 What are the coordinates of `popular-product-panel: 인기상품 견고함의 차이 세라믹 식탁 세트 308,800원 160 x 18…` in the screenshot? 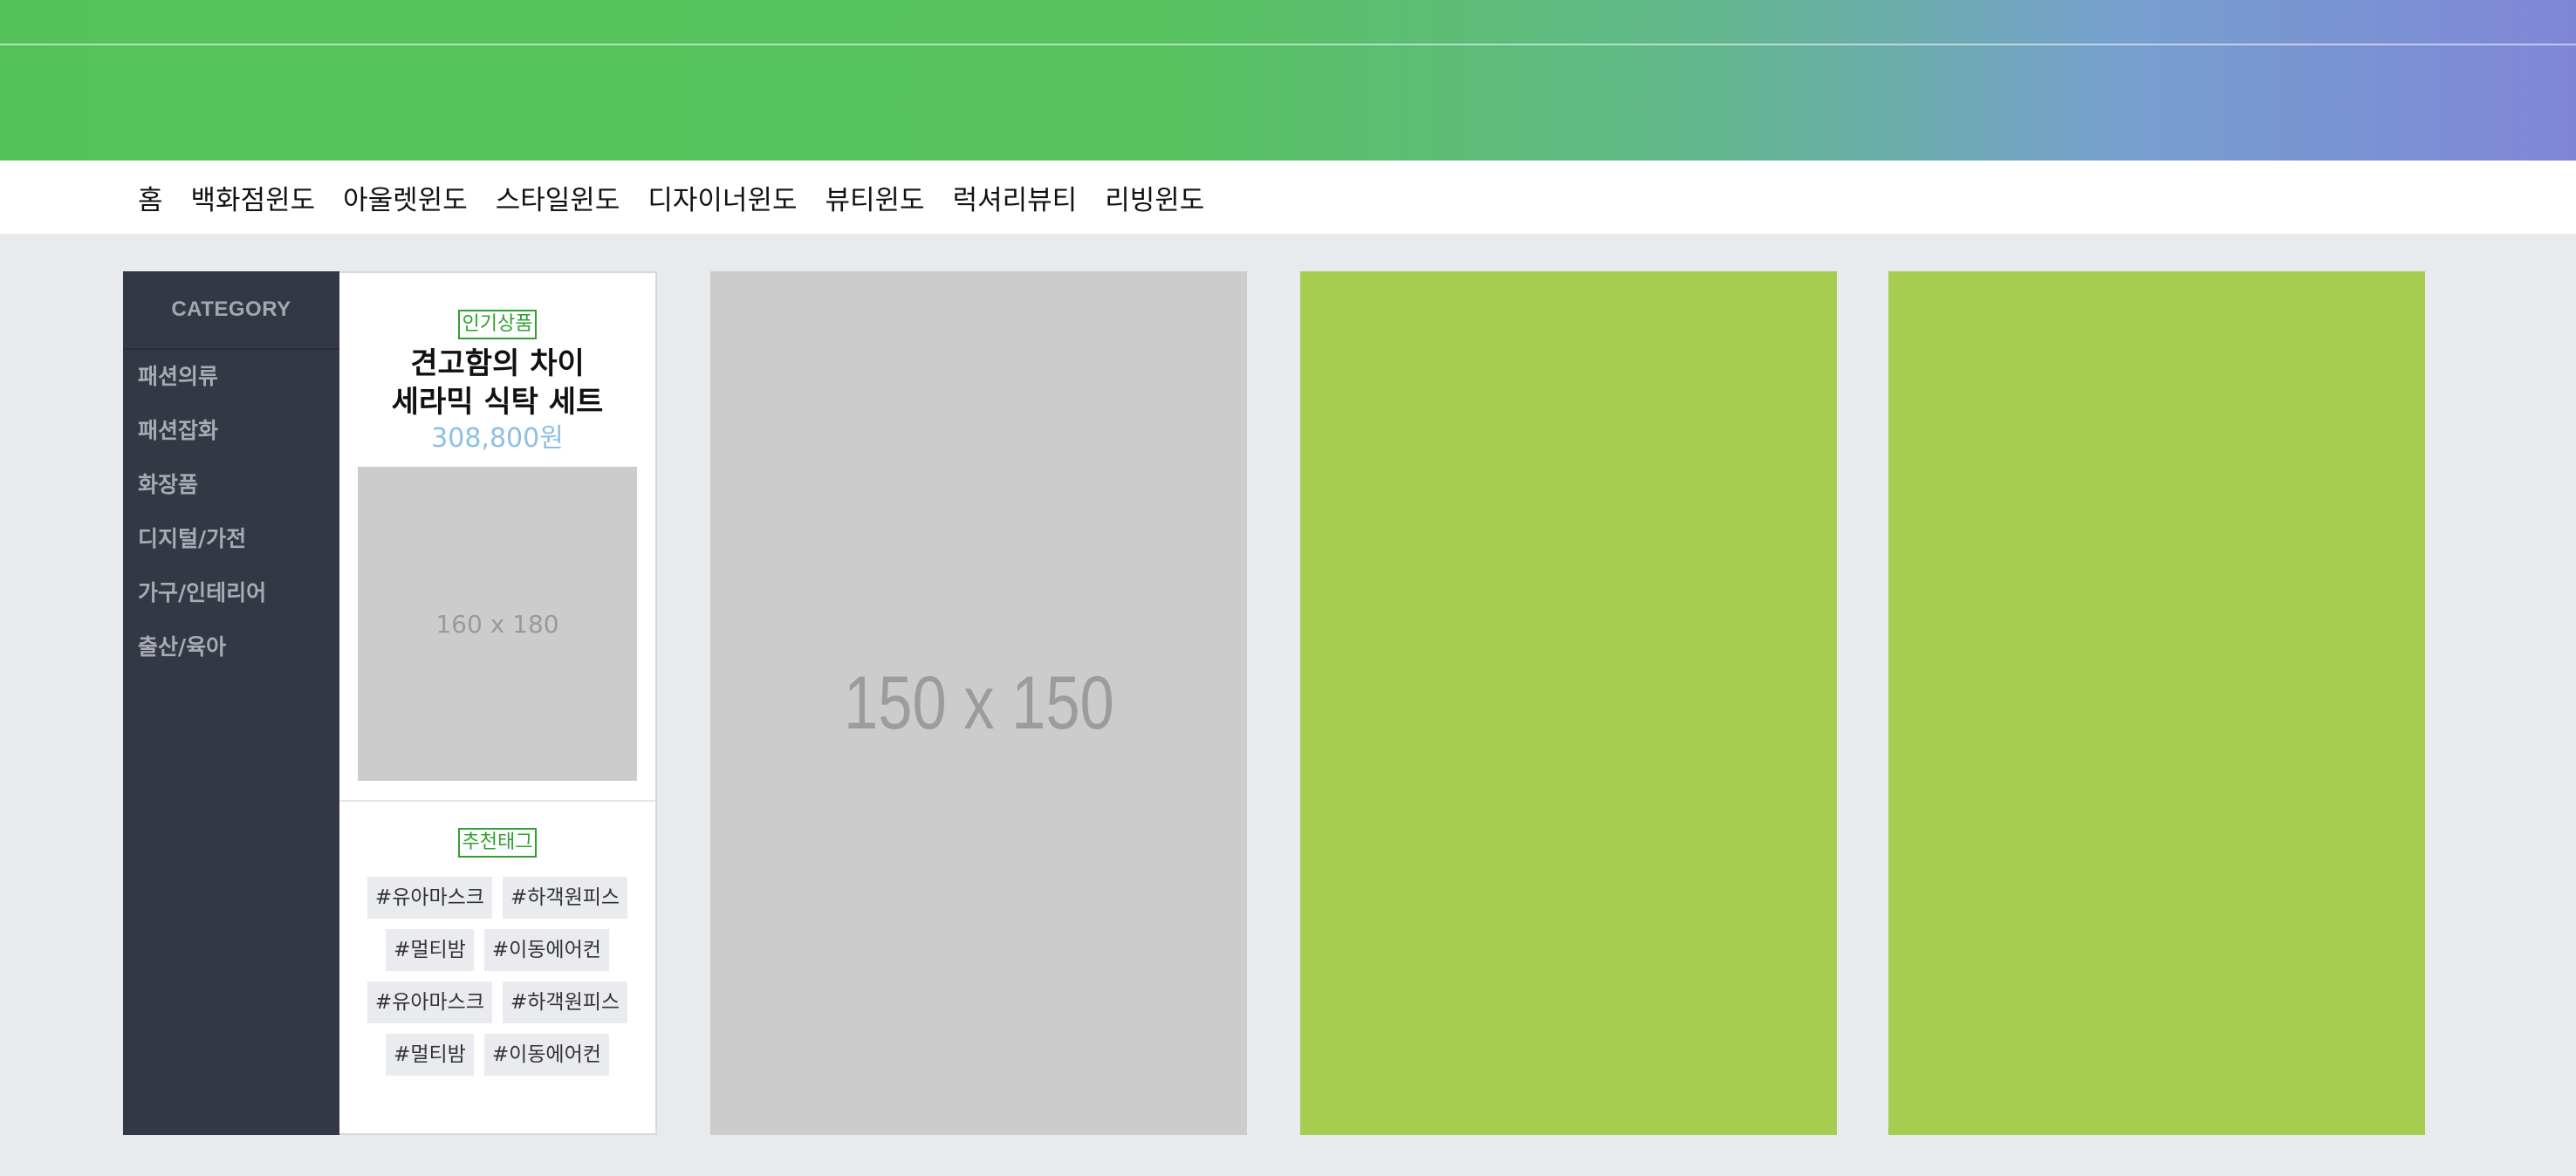 It's located at (498, 703).